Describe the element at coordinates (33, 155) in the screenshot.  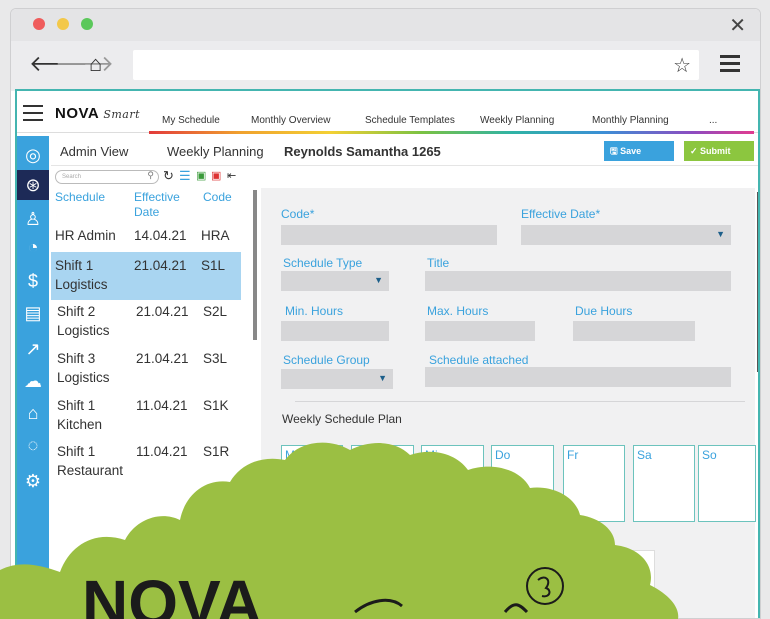
I see `user-icon: ◎` at that location.